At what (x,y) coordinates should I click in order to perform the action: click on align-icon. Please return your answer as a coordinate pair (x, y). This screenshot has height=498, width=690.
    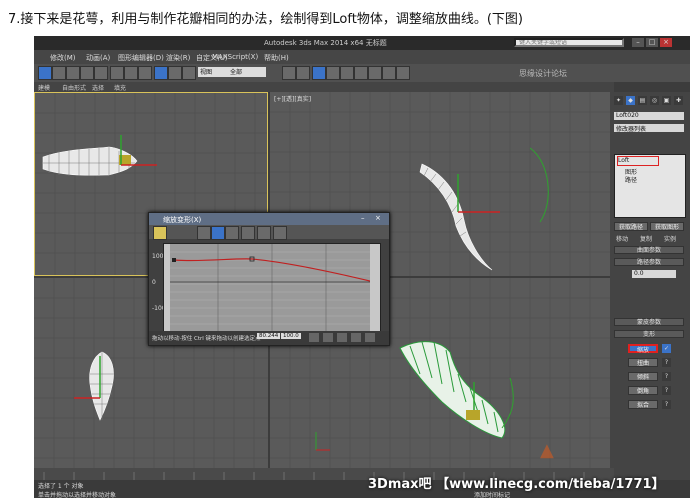
    Looking at the image, I should click on (333, 73).